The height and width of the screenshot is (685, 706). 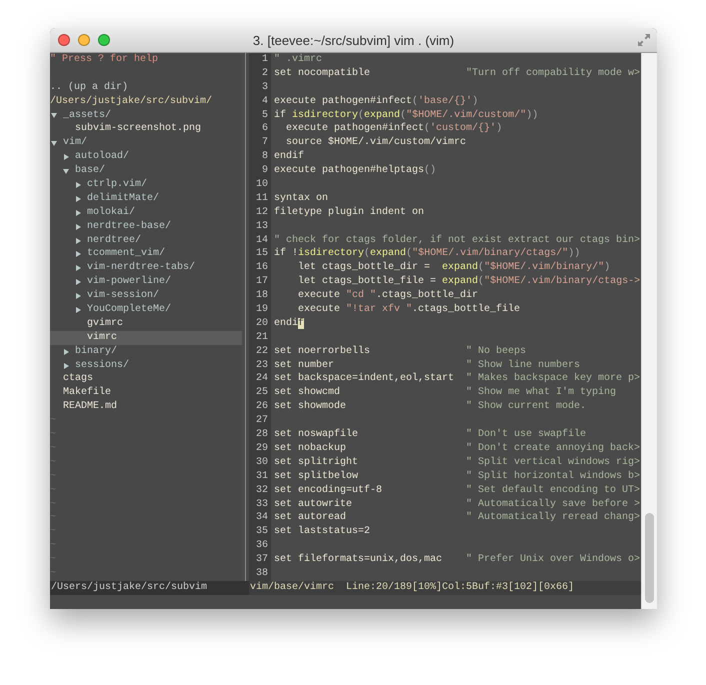 I want to click on code-line: set laststatus=2, so click(x=322, y=532).